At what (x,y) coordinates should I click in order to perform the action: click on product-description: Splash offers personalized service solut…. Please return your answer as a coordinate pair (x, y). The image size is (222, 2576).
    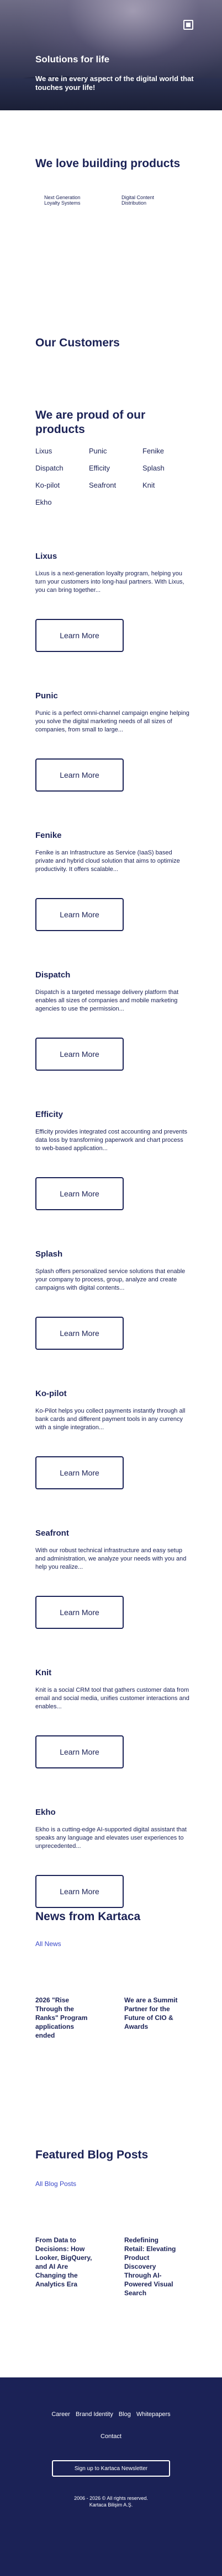
    Looking at the image, I should click on (110, 1279).